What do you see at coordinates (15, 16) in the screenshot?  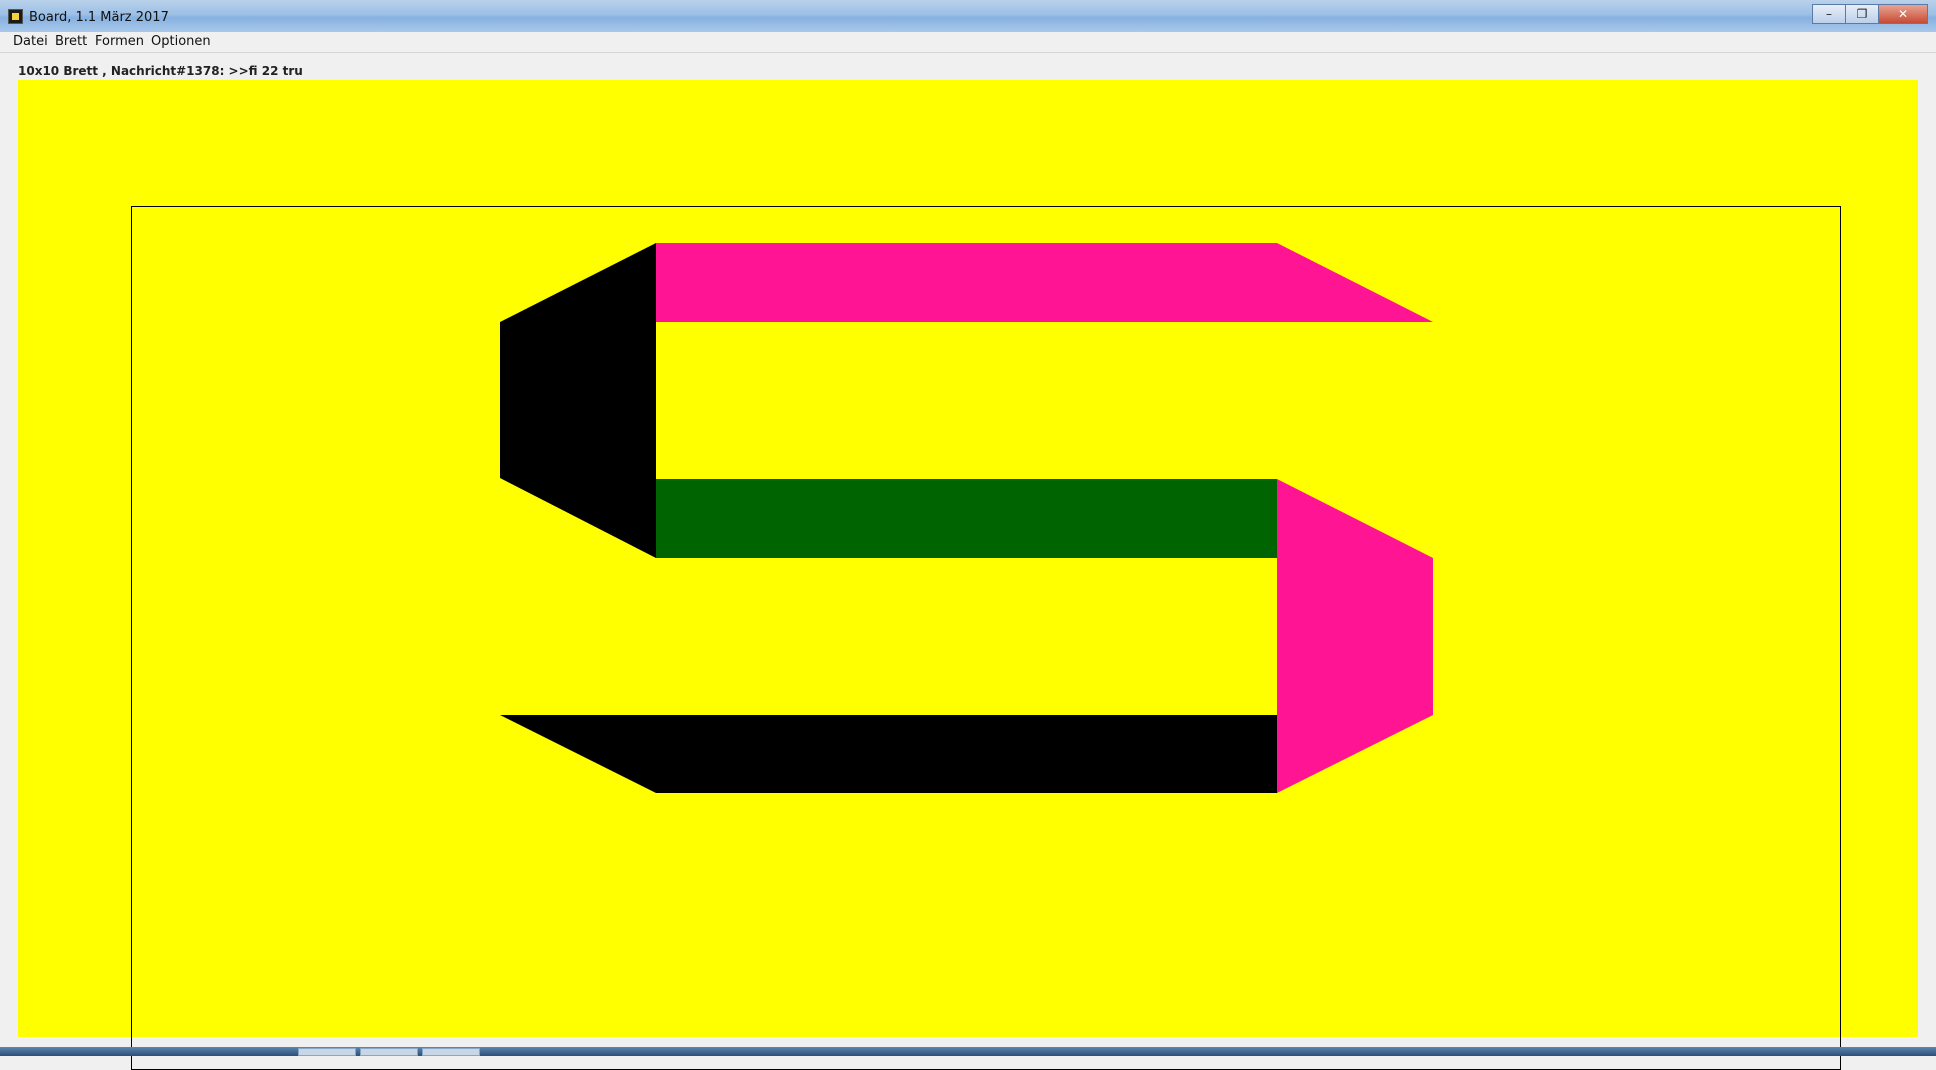 I see `app-icon` at bounding box center [15, 16].